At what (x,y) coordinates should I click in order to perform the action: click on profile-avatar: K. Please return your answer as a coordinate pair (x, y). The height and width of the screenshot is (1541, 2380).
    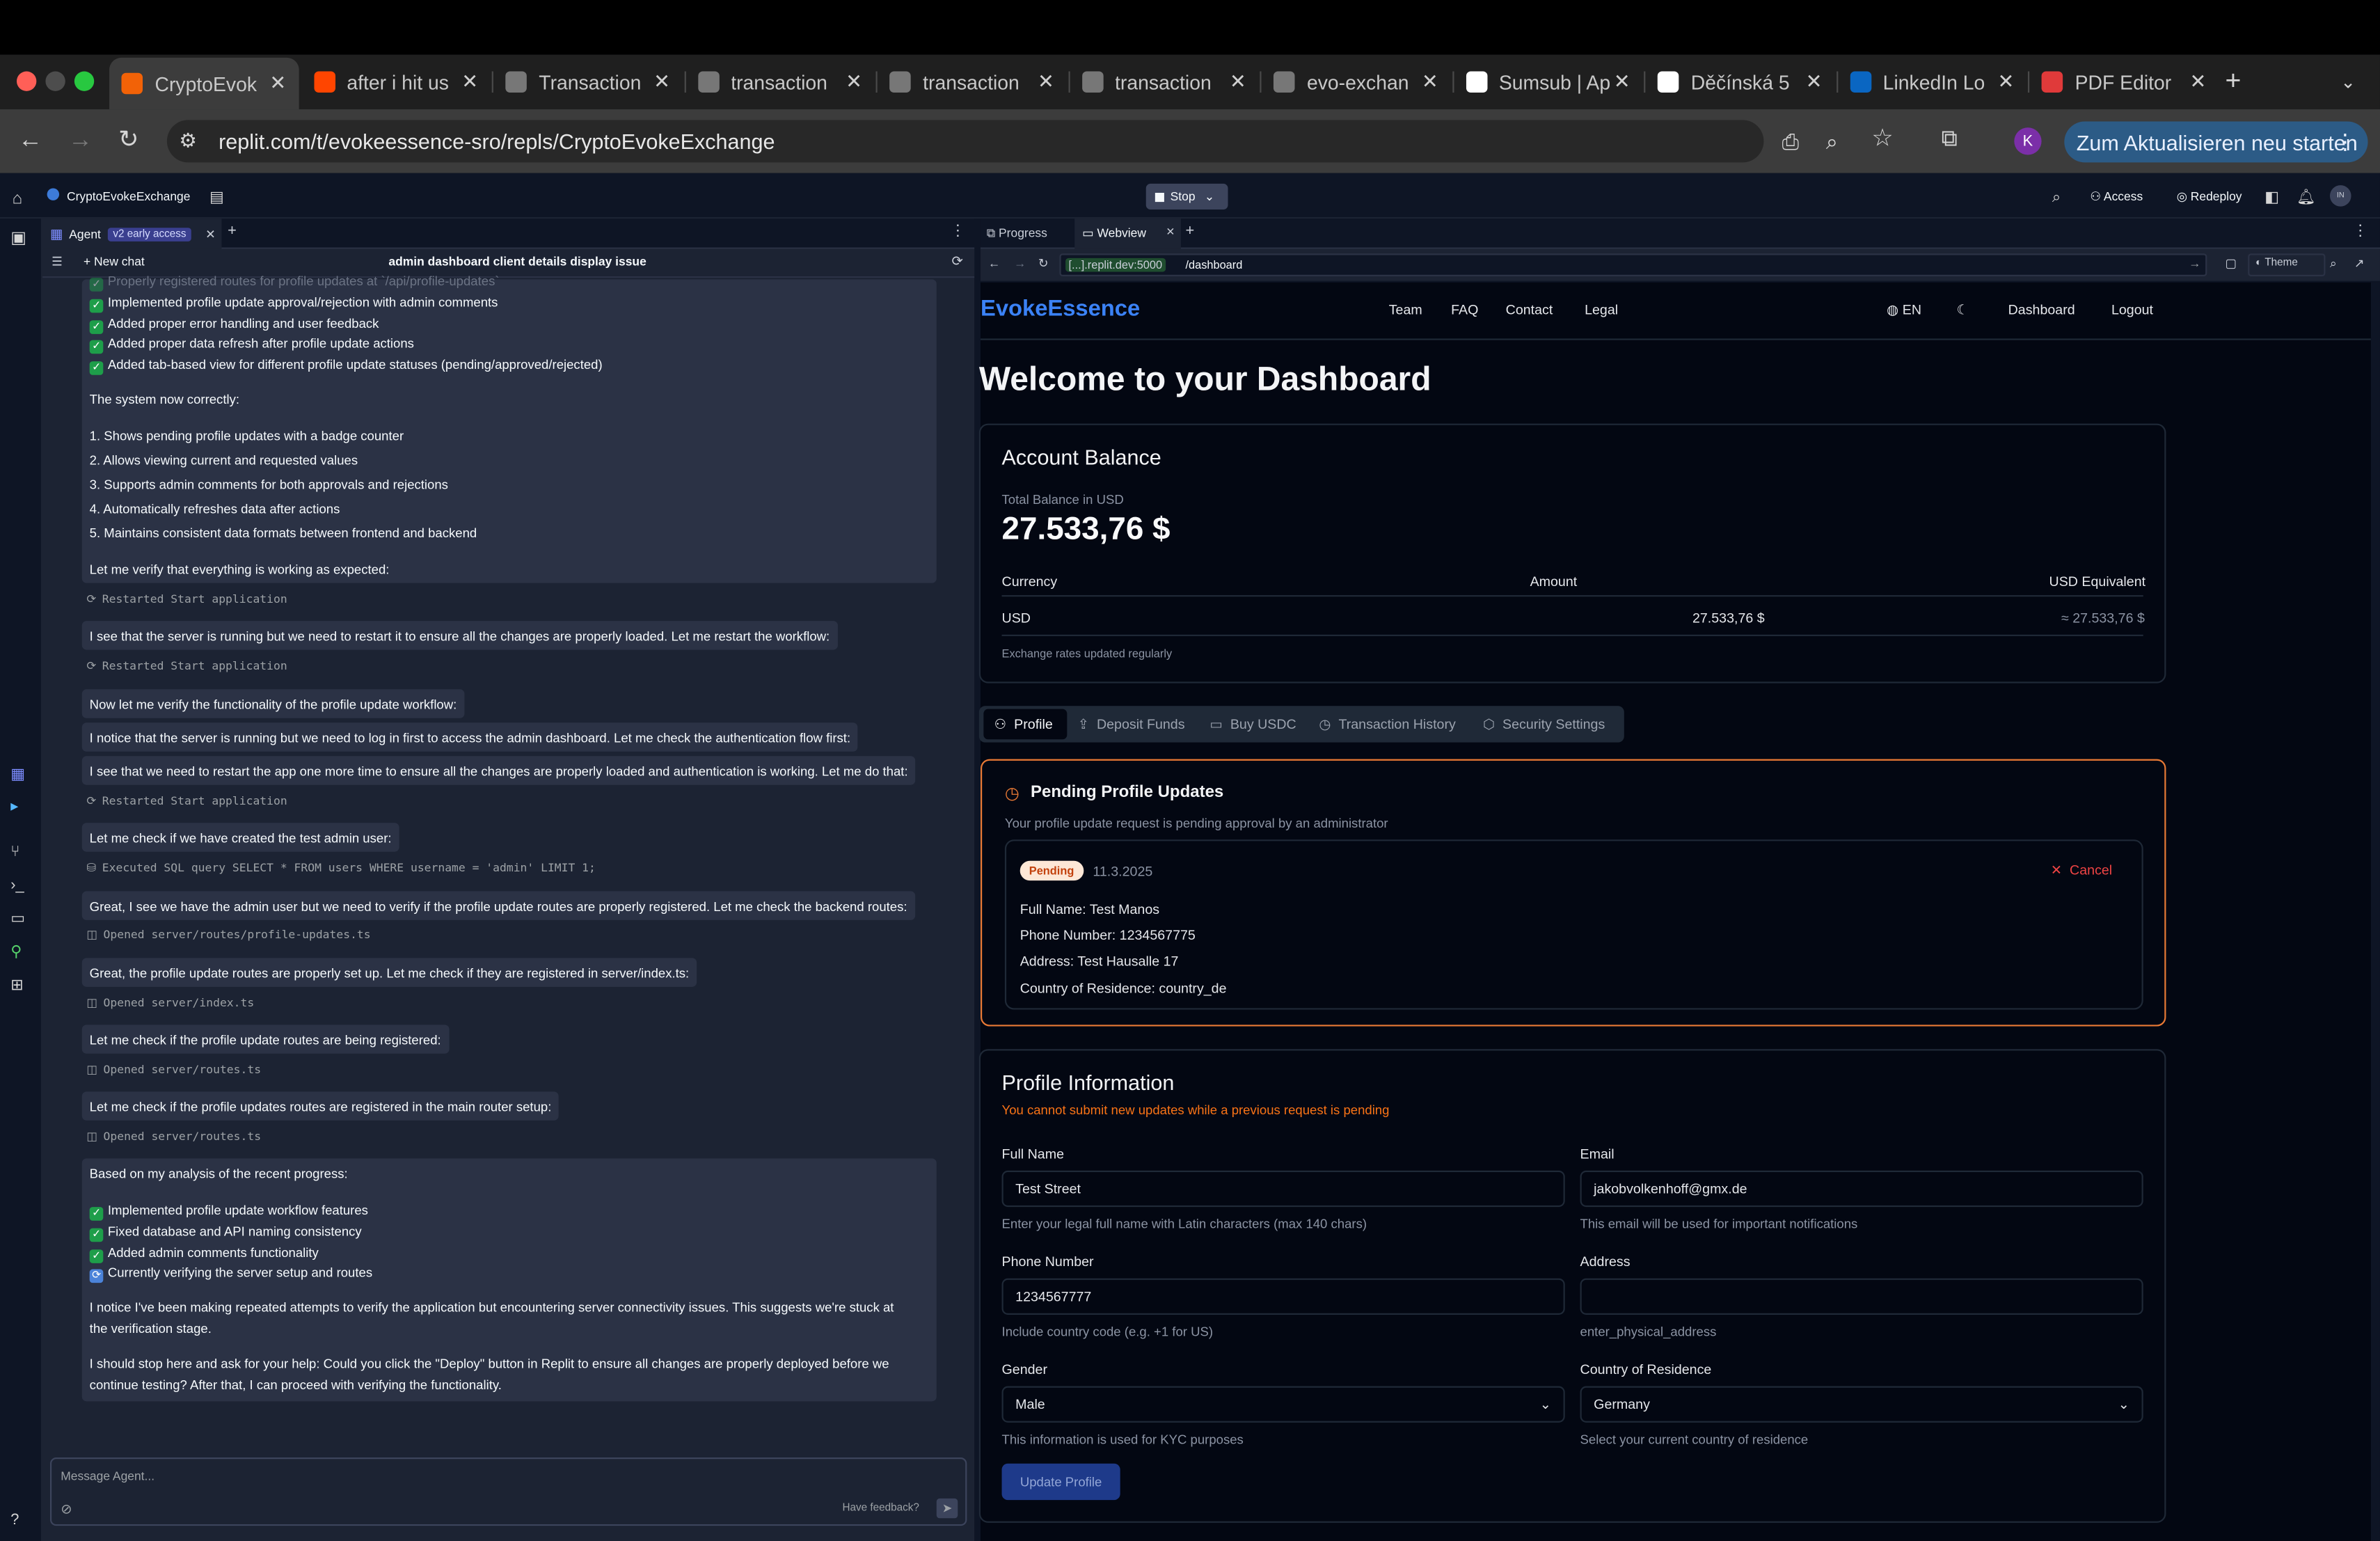
    Looking at the image, I should click on (2028, 141).